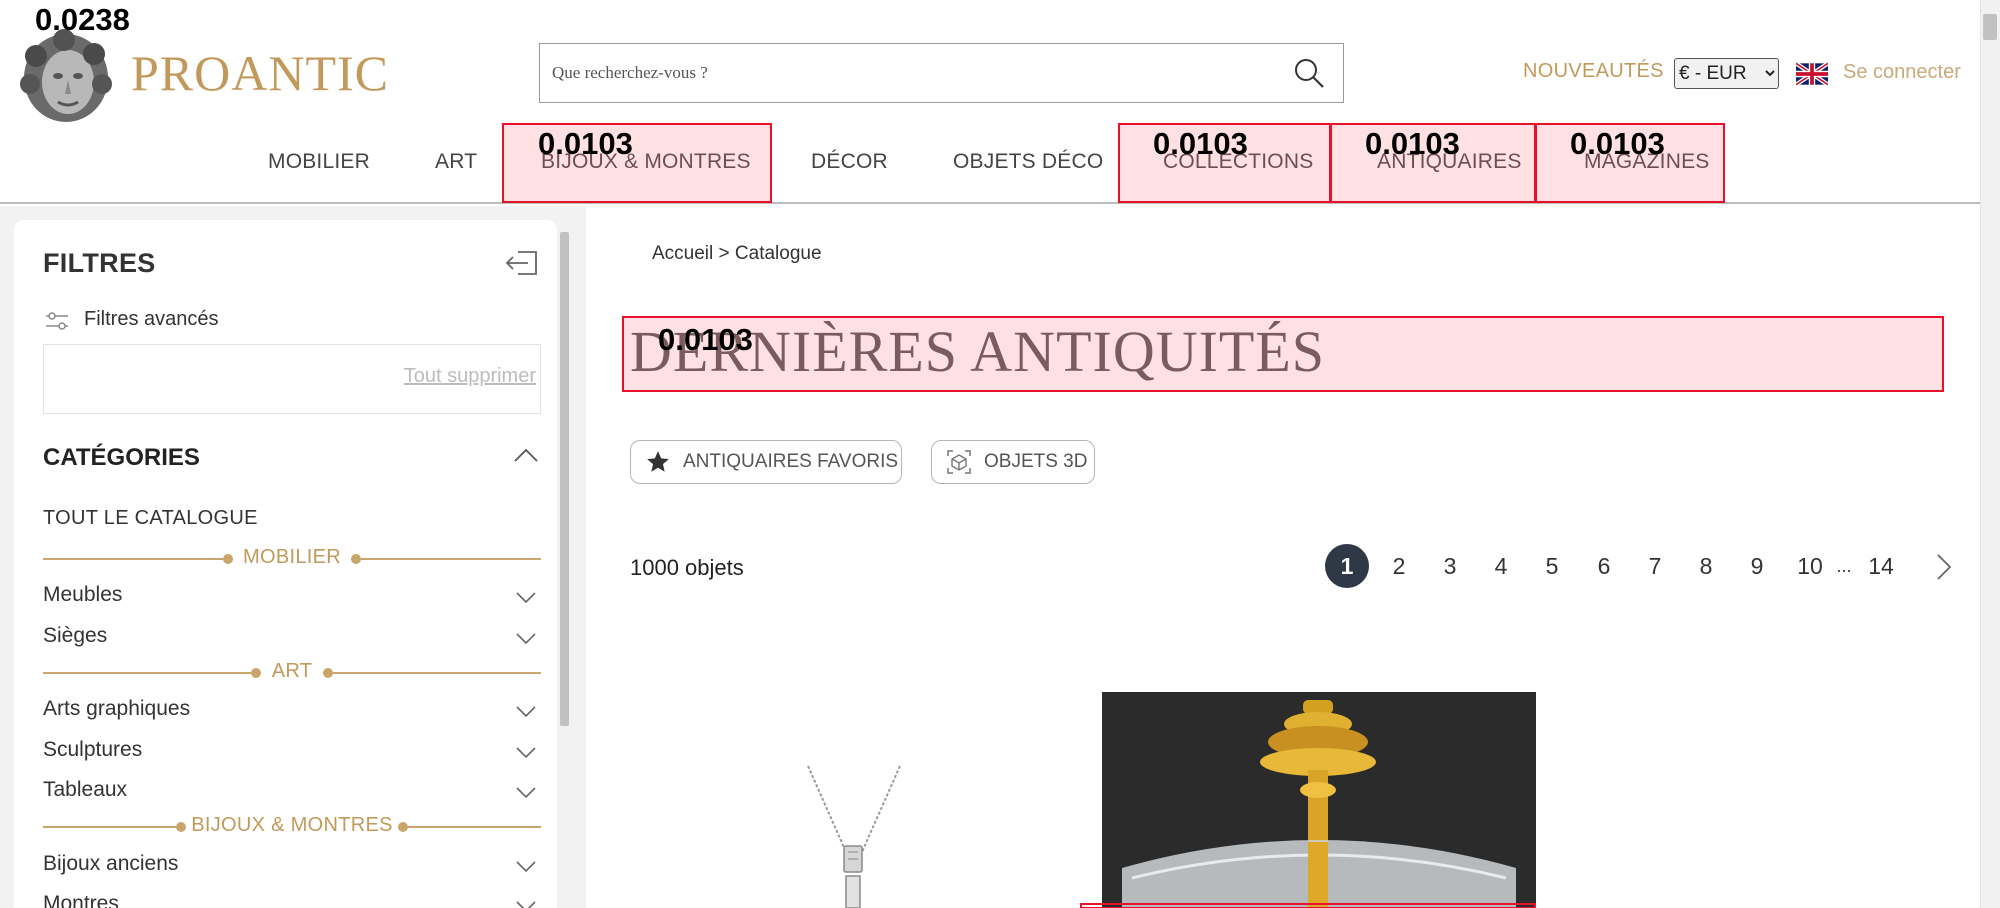 This screenshot has height=908, width=2000. What do you see at coordinates (121, 458) in the screenshot?
I see `categories-title: CATÉGORIES` at bounding box center [121, 458].